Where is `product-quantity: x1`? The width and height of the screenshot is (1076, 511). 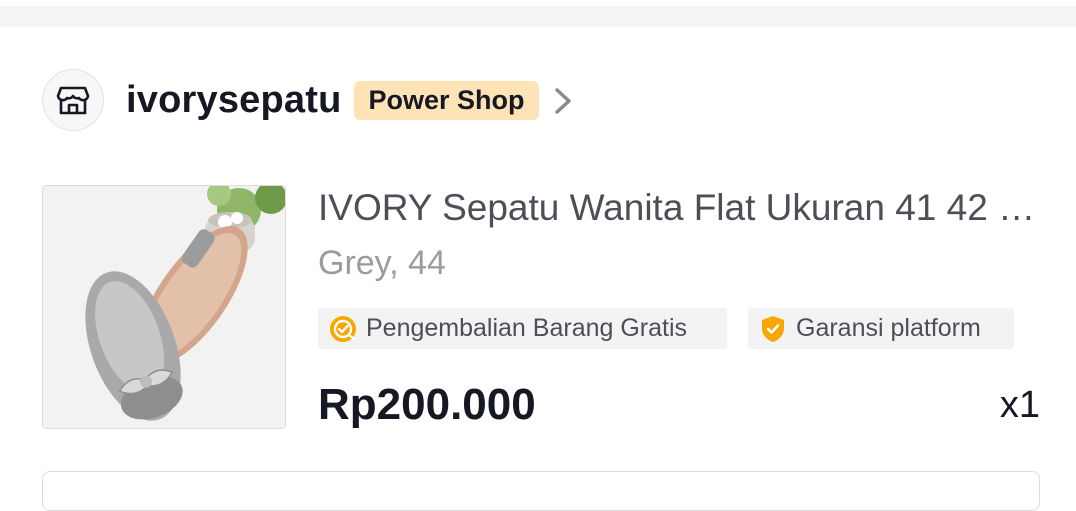
product-quantity: x1 is located at coordinates (1019, 405).